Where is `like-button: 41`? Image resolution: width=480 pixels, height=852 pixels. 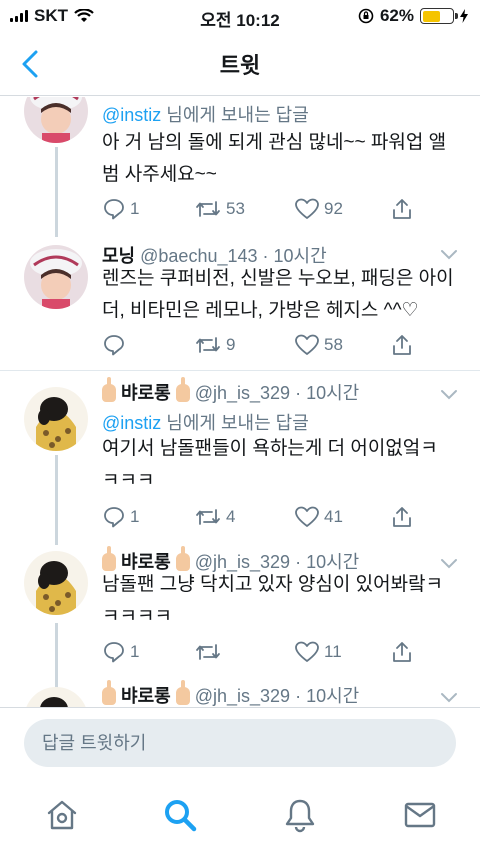 like-button: 41 is located at coordinates (318, 517).